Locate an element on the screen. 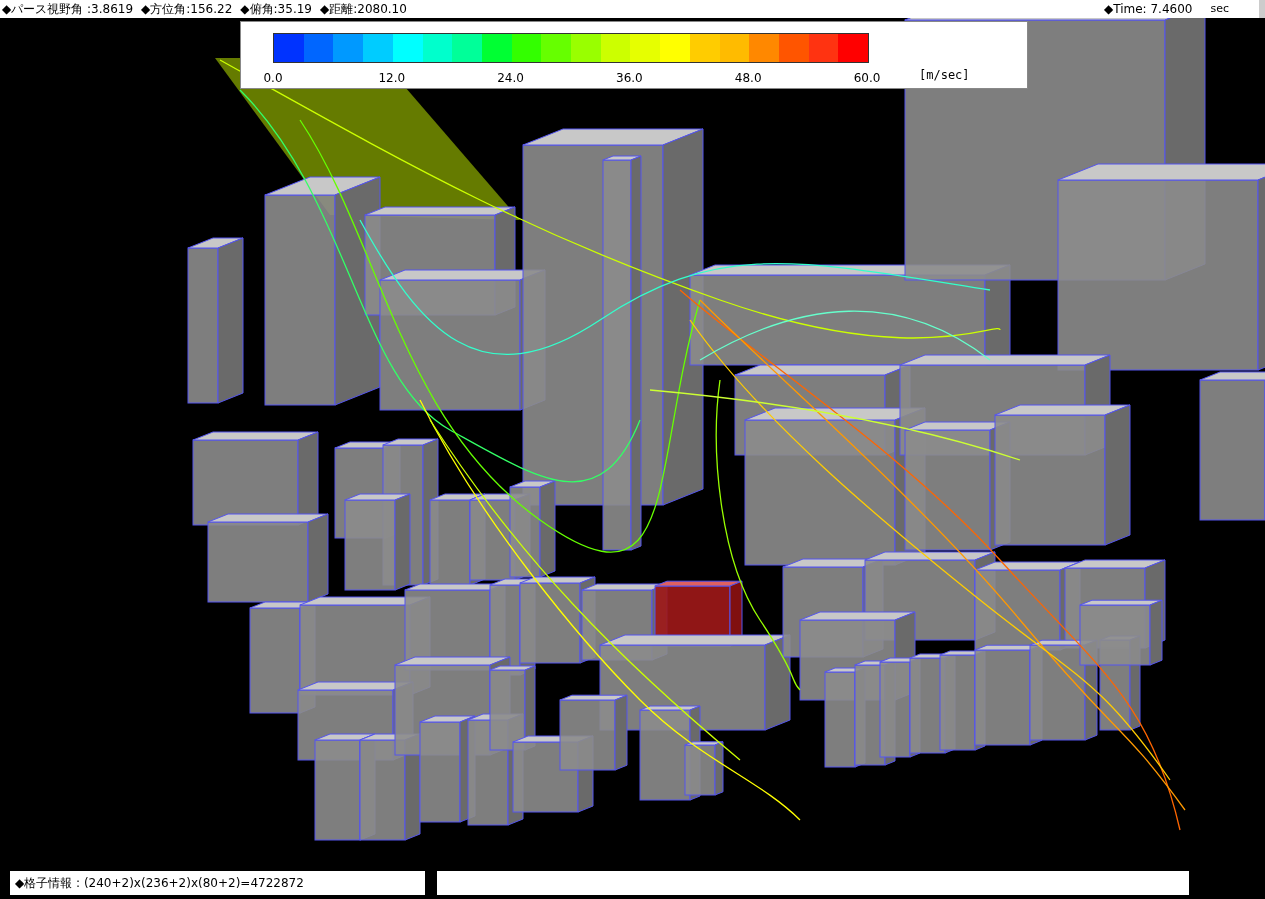 The height and width of the screenshot is (899, 1265). scale-tick-label: 36.0 is located at coordinates (629, 78).